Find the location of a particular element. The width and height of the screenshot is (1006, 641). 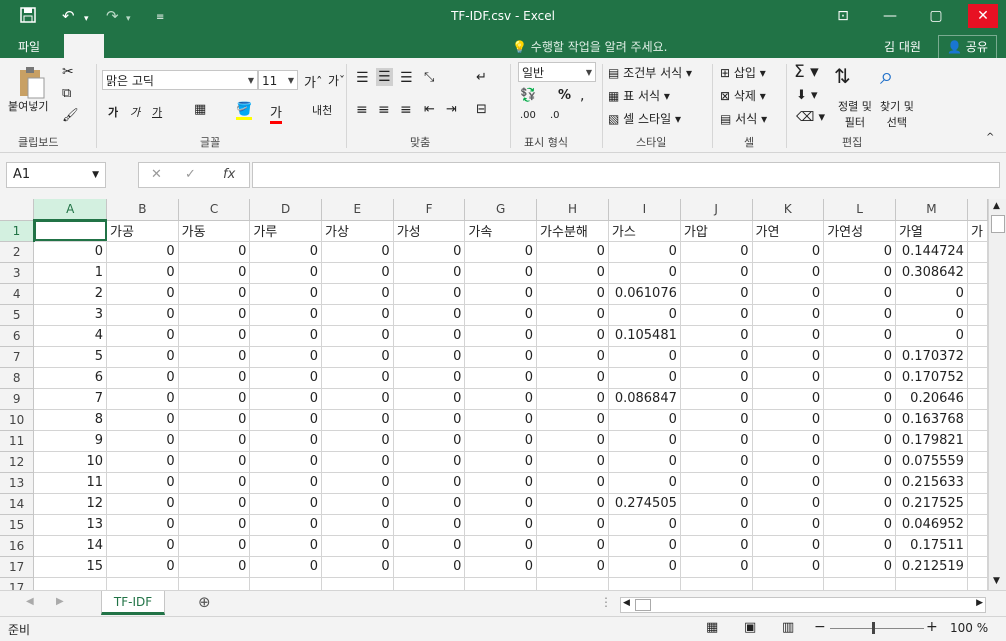

cell: 0.179821 is located at coordinates (931, 441).